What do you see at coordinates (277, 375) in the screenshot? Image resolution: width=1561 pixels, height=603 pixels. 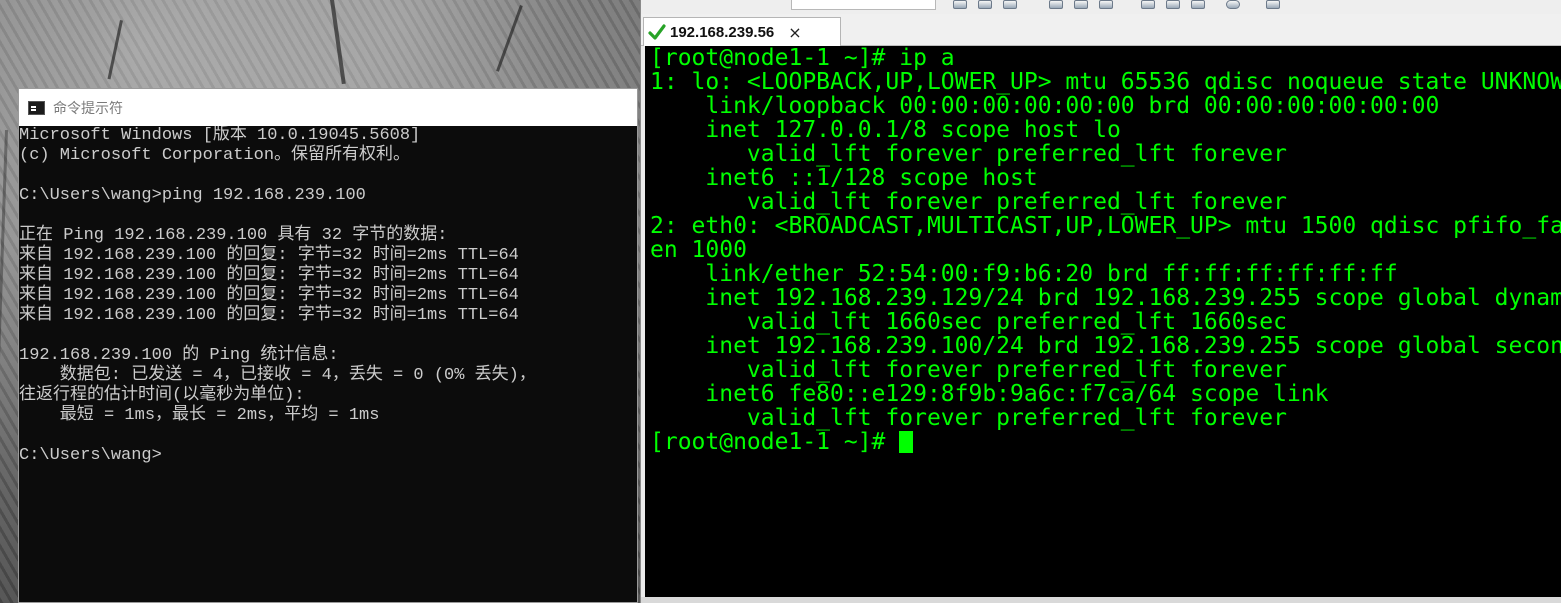 I see `cmd-output-line: 数据包: 已发送 = 4，已接收 = 4，丢失 = 0 (0% 丢失)，` at bounding box center [277, 375].